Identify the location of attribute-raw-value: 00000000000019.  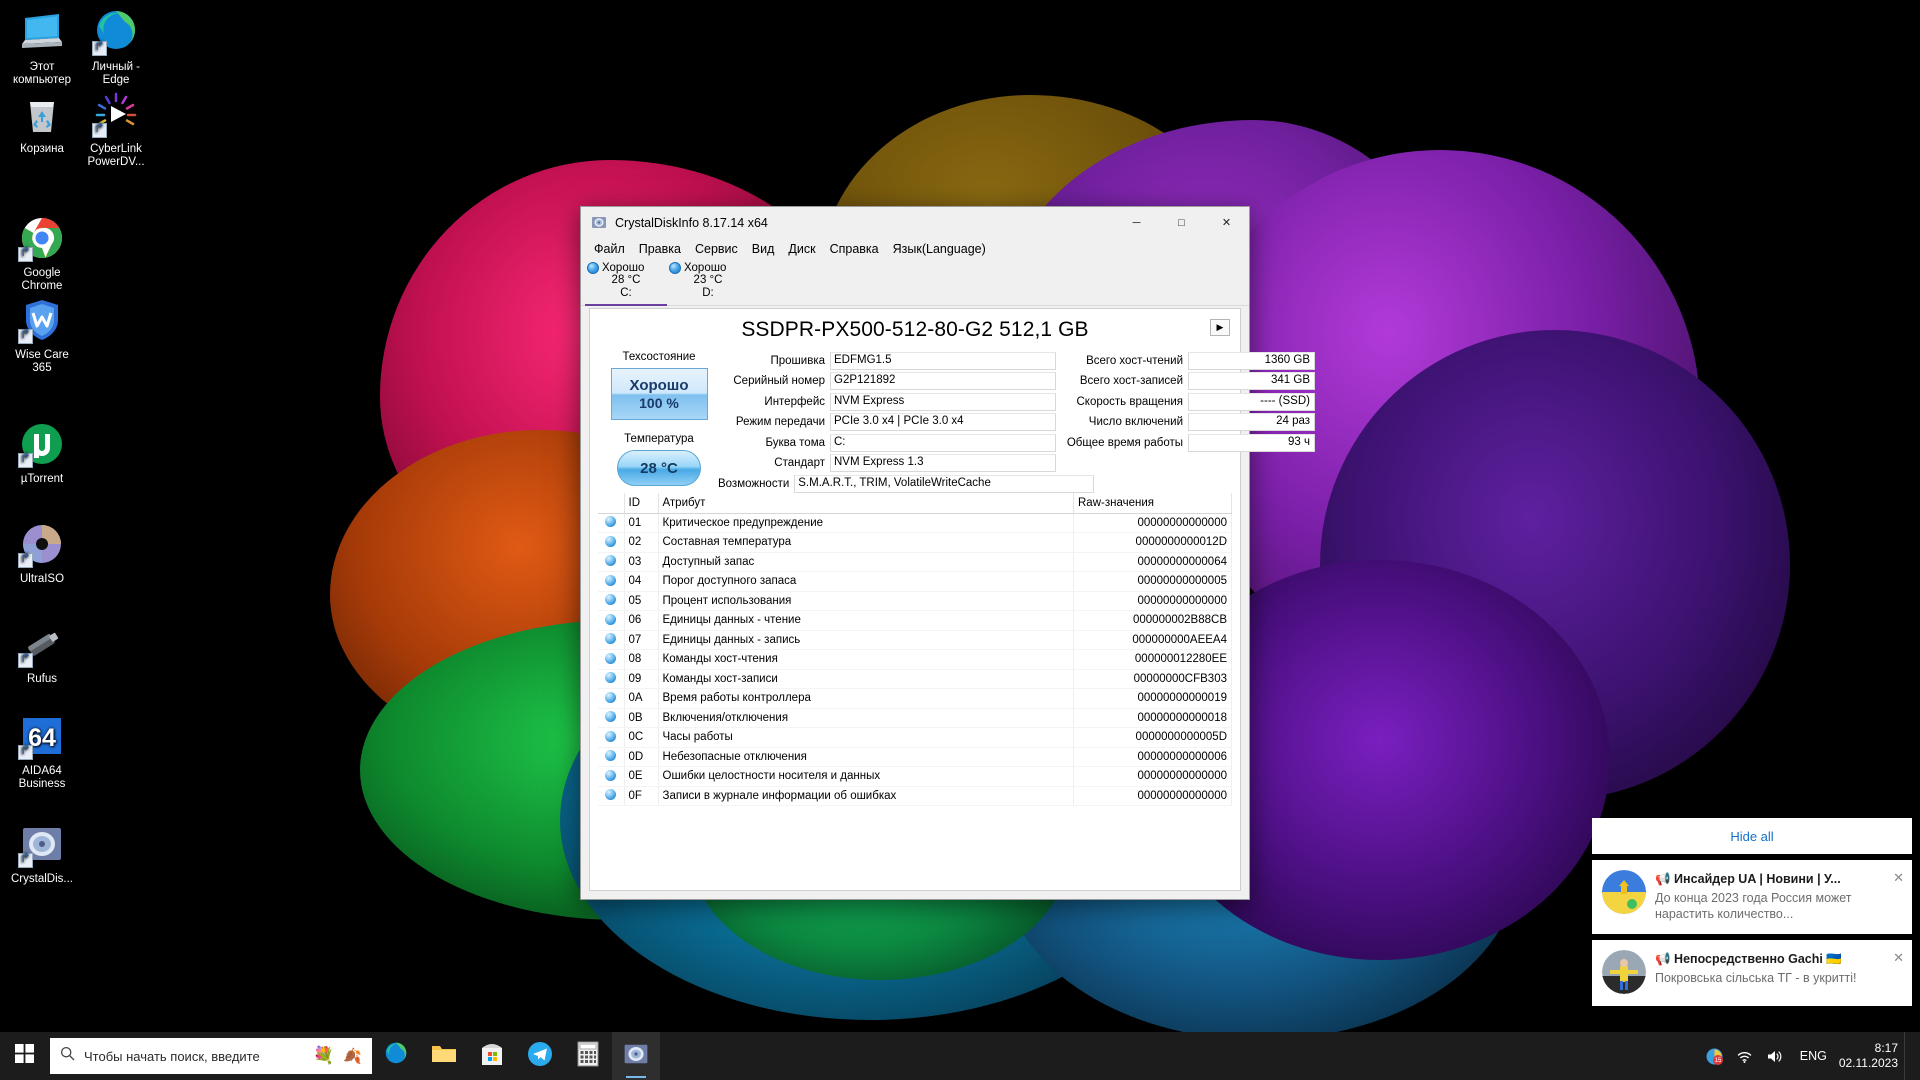
(1152, 698).